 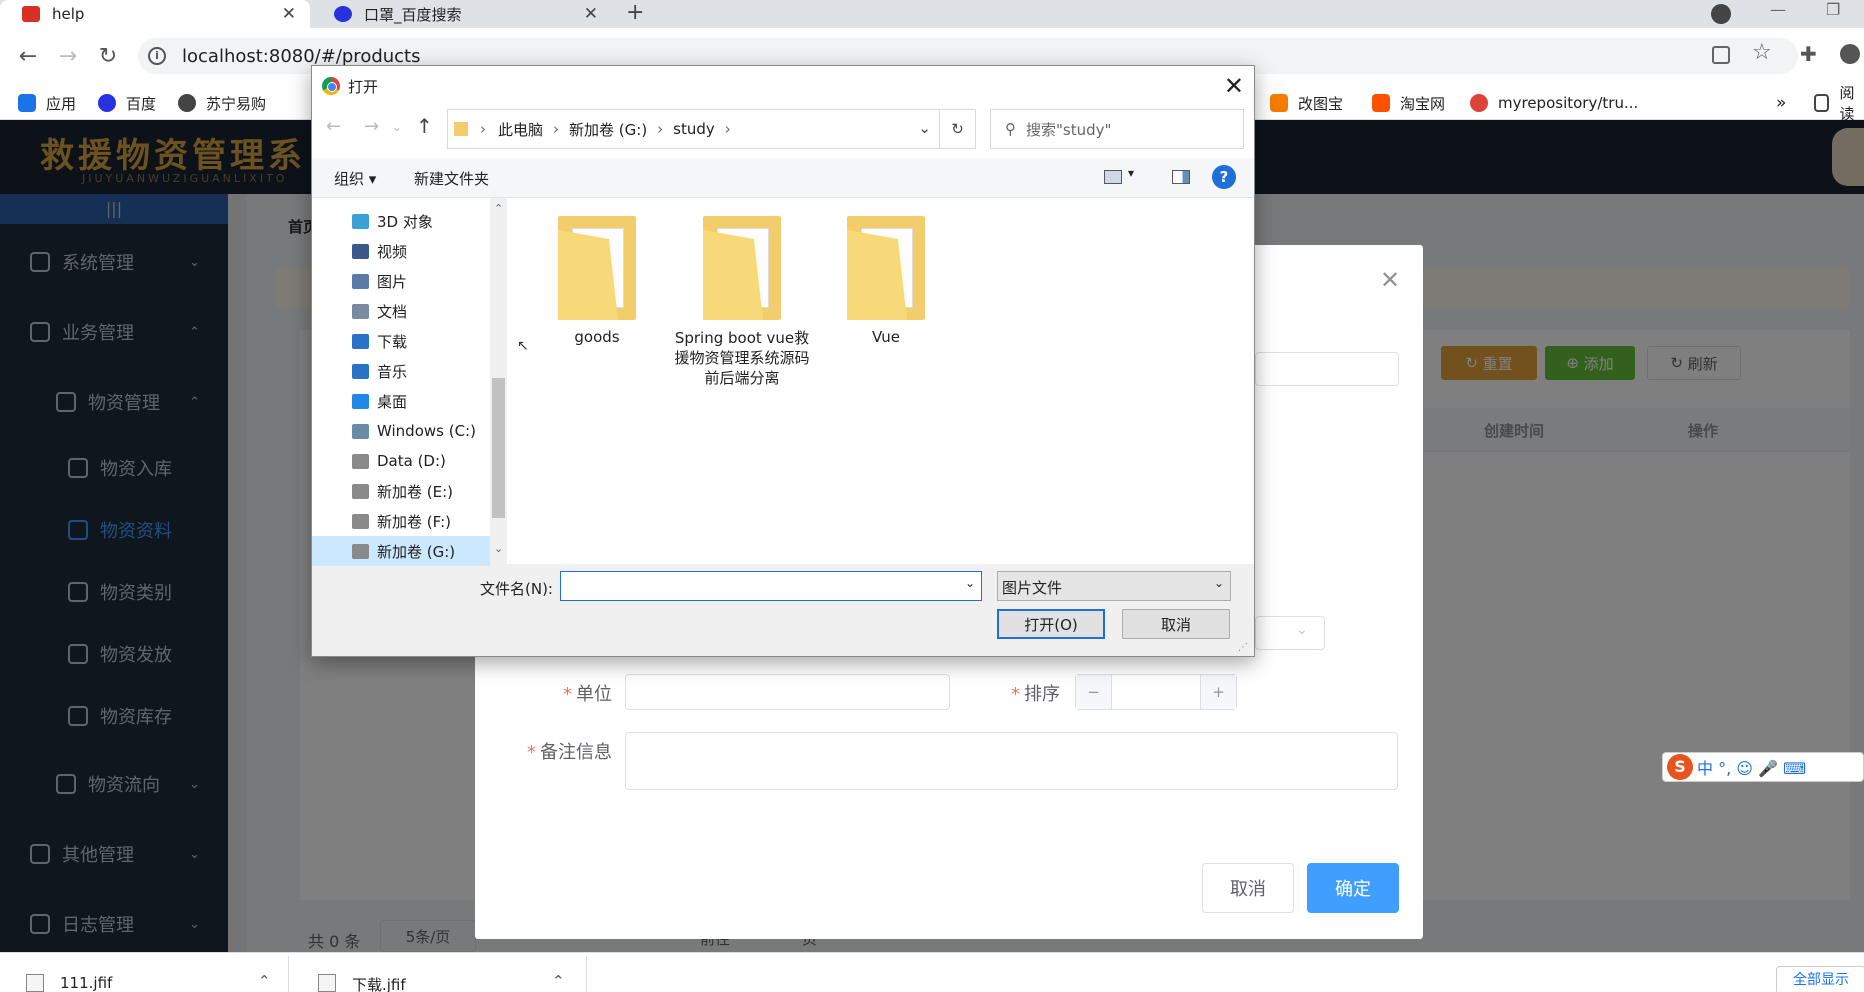 I want to click on sort-label: * 排序, so click(x=1035, y=694).